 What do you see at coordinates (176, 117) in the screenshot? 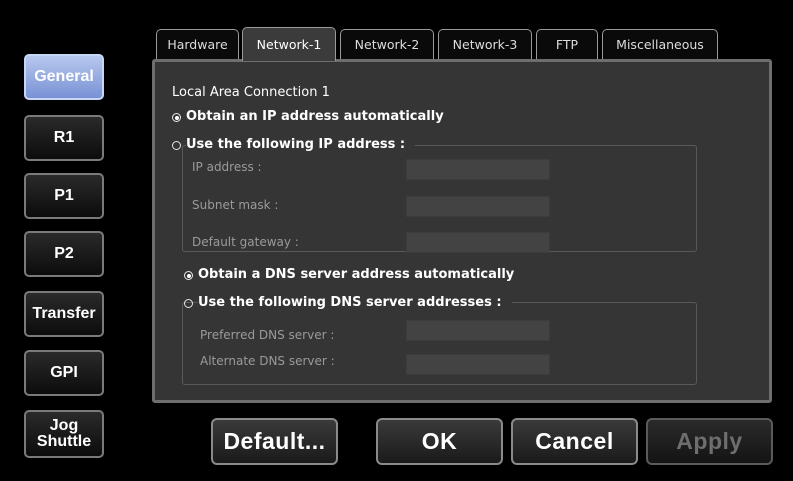
I see `ip-auto-radio` at bounding box center [176, 117].